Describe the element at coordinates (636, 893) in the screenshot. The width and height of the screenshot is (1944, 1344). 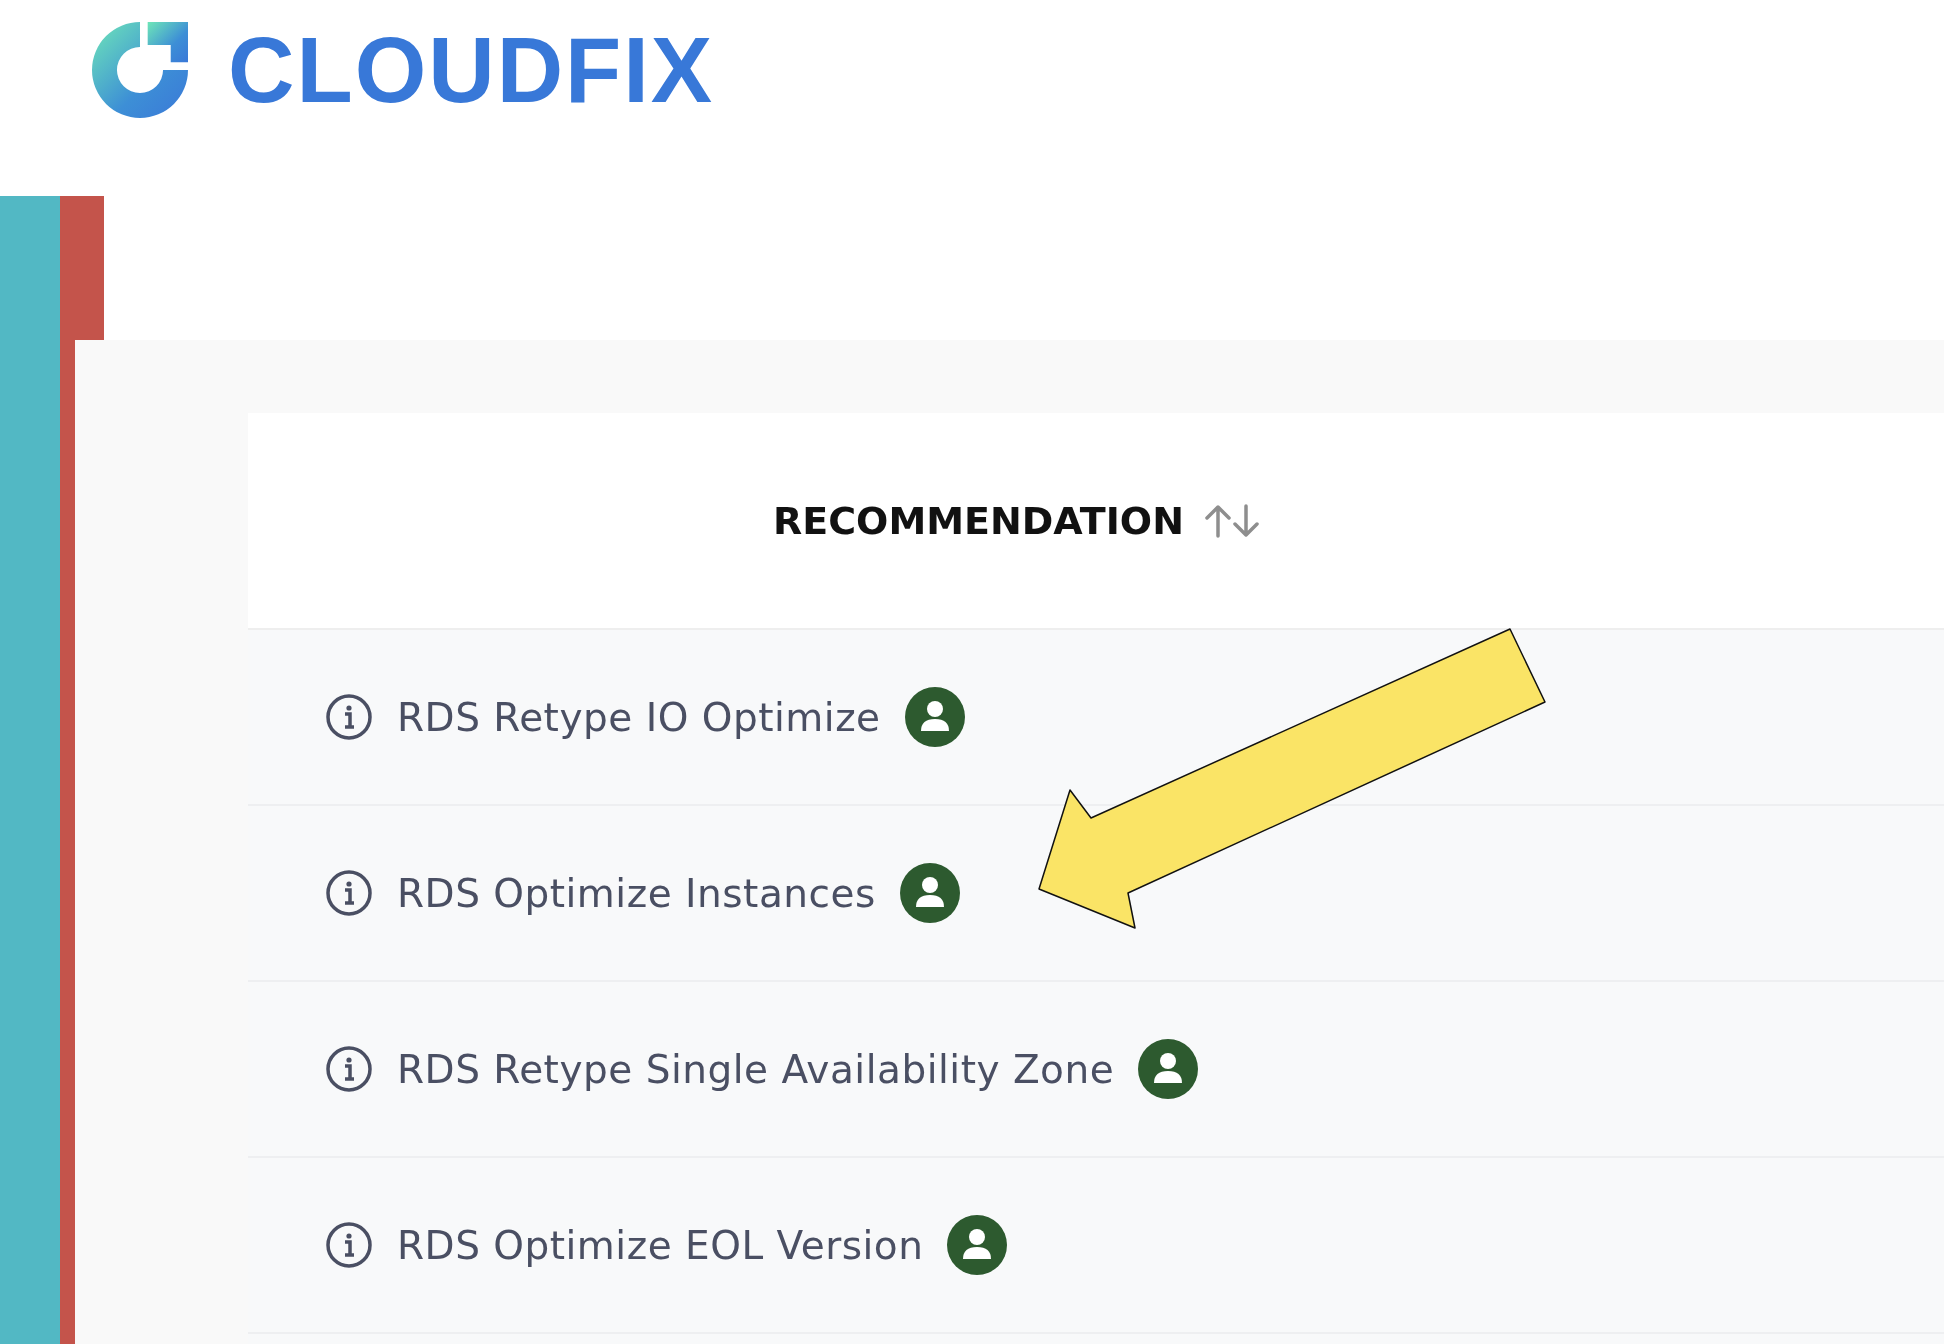
I see `recommendation-name: RDS Optimize Instances` at that location.